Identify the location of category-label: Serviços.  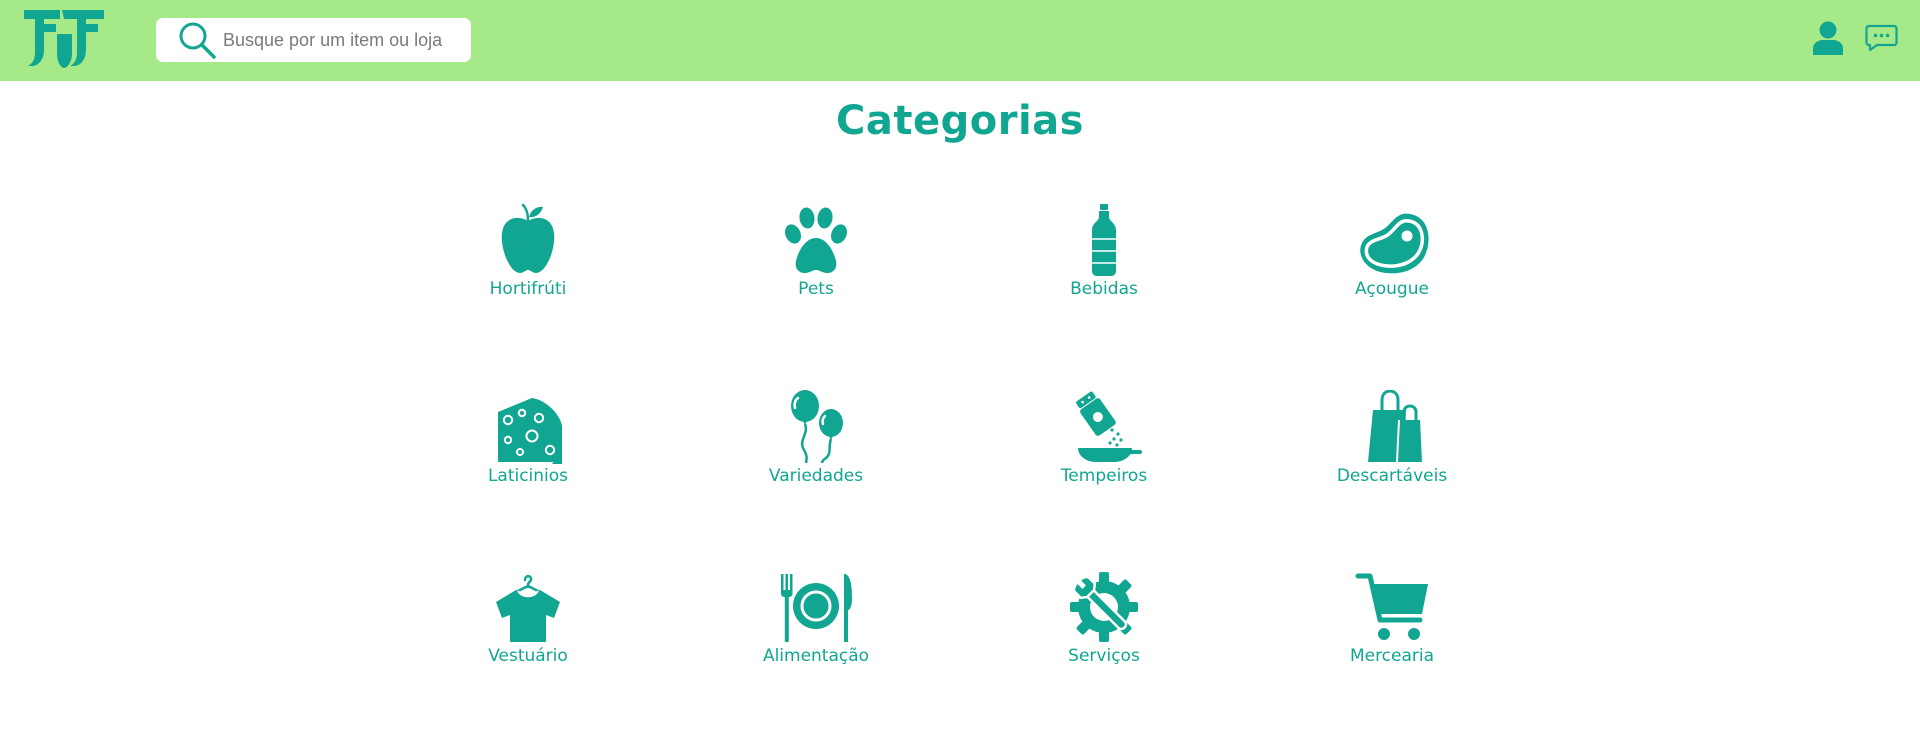
(1104, 656).